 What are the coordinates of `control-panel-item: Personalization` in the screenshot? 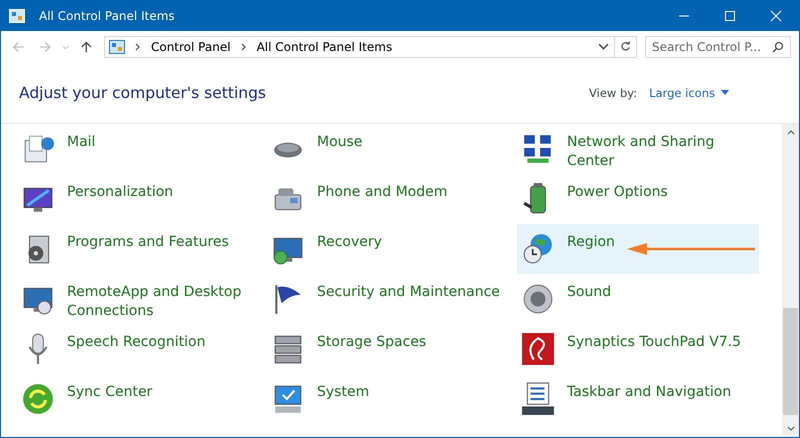 It's located at (138, 199).